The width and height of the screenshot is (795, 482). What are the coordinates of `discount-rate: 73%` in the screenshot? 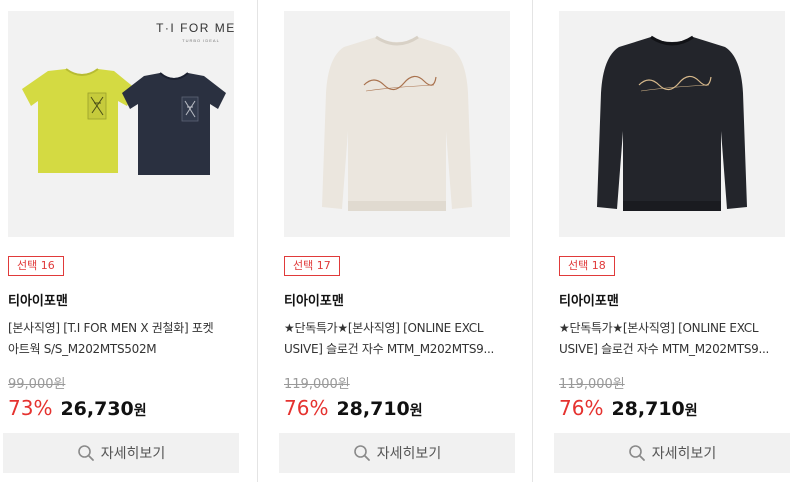 It's located at (30, 408).